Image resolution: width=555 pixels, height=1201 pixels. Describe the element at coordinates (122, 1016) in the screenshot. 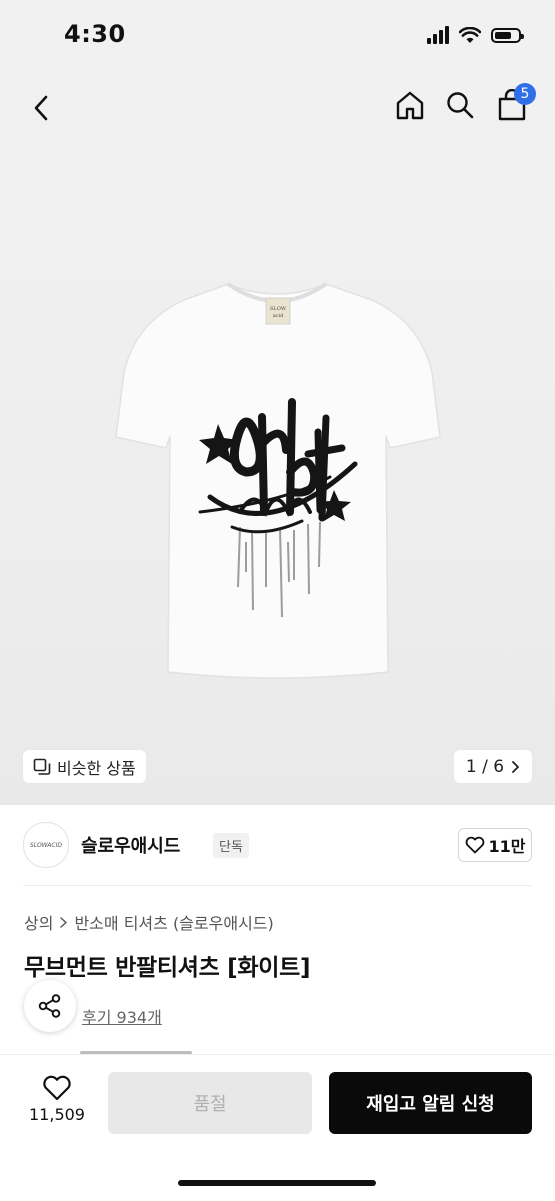

I see `review-link: 후기 934개` at that location.